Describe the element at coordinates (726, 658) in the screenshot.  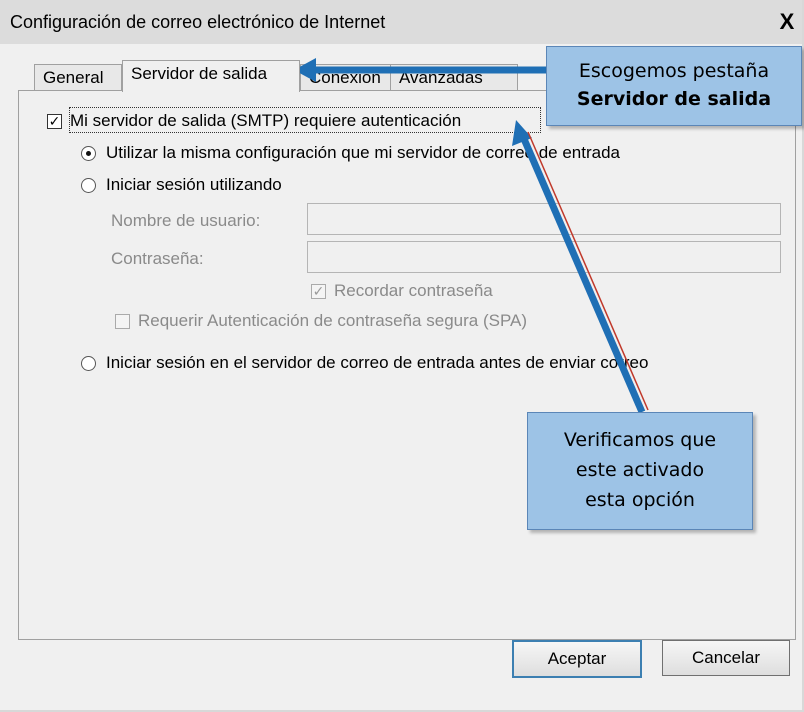
I see `cancel-button: Cancelar` at that location.